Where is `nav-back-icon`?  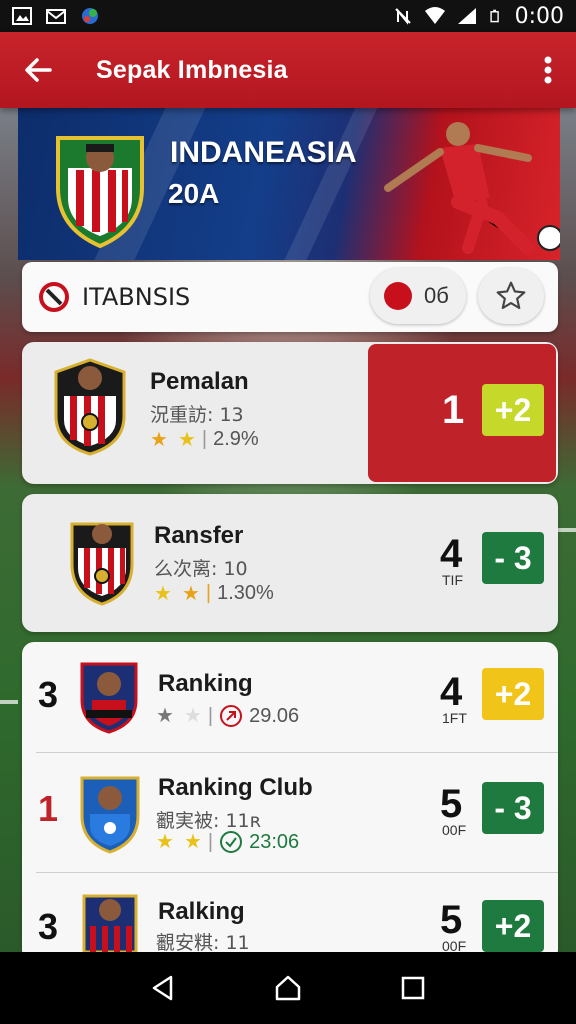 nav-back-icon is located at coordinates (162, 988).